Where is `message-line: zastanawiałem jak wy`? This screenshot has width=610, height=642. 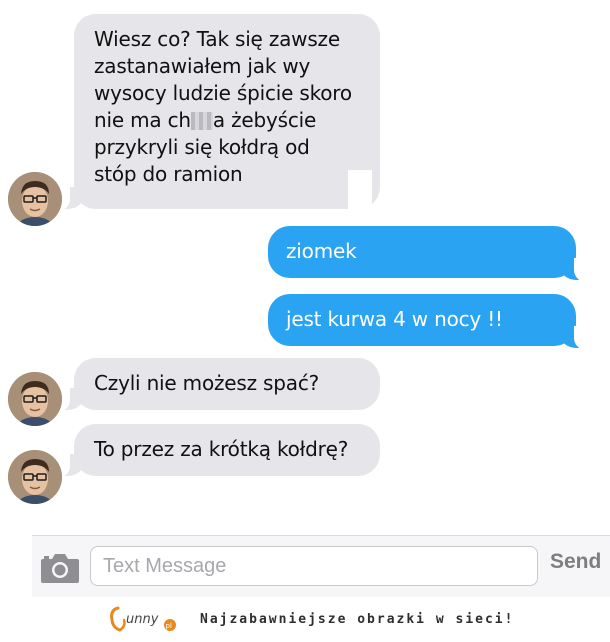
message-line: zastanawiałem jak wy is located at coordinates (202, 66).